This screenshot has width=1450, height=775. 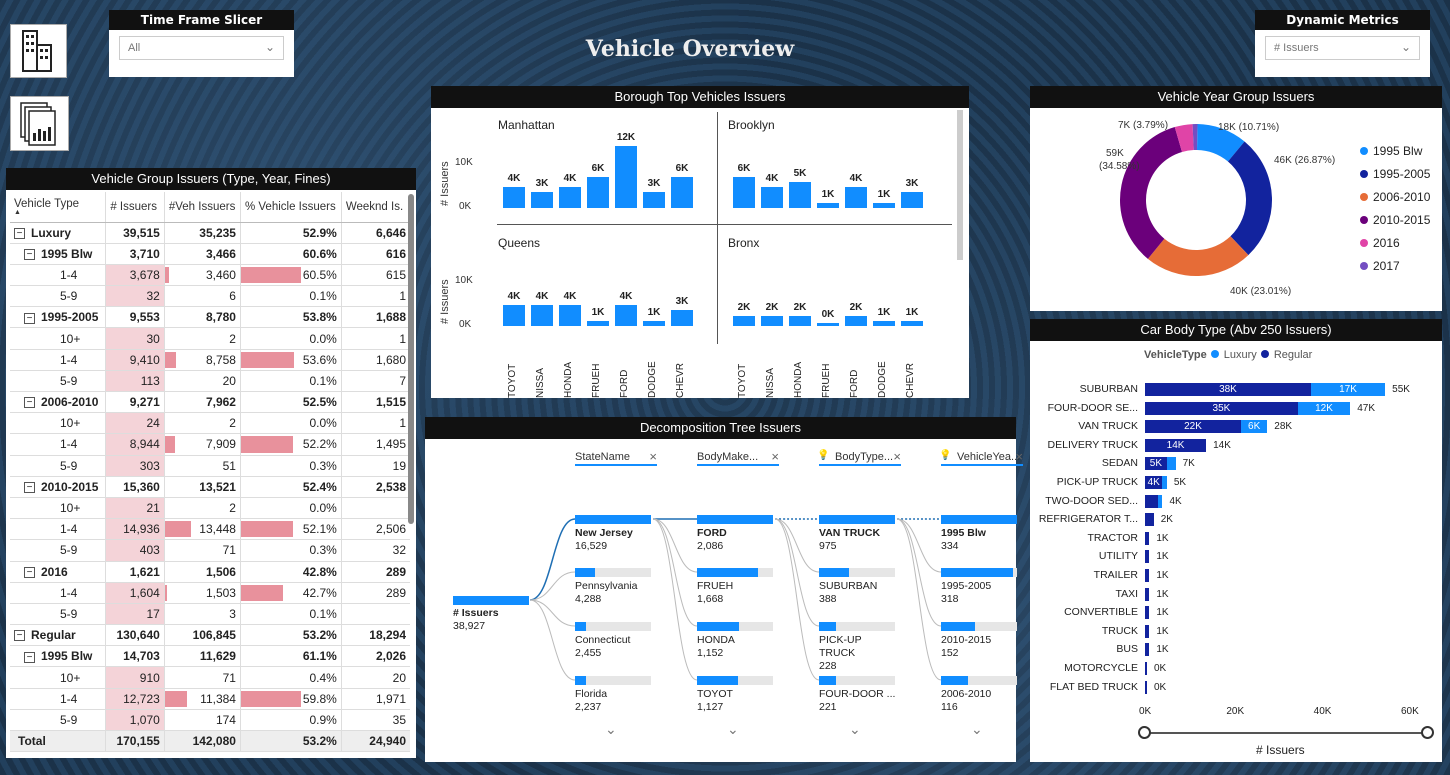 What do you see at coordinates (1395, 220) in the screenshot?
I see `legend-item-2010-2015: 2010-2015` at bounding box center [1395, 220].